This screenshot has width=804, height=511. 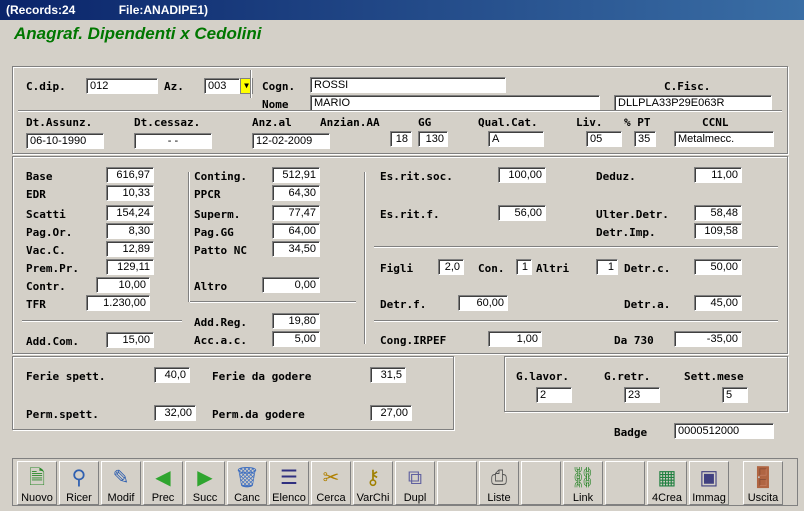 What do you see at coordinates (217, 214) in the screenshot?
I see `superm-label: Superm.` at bounding box center [217, 214].